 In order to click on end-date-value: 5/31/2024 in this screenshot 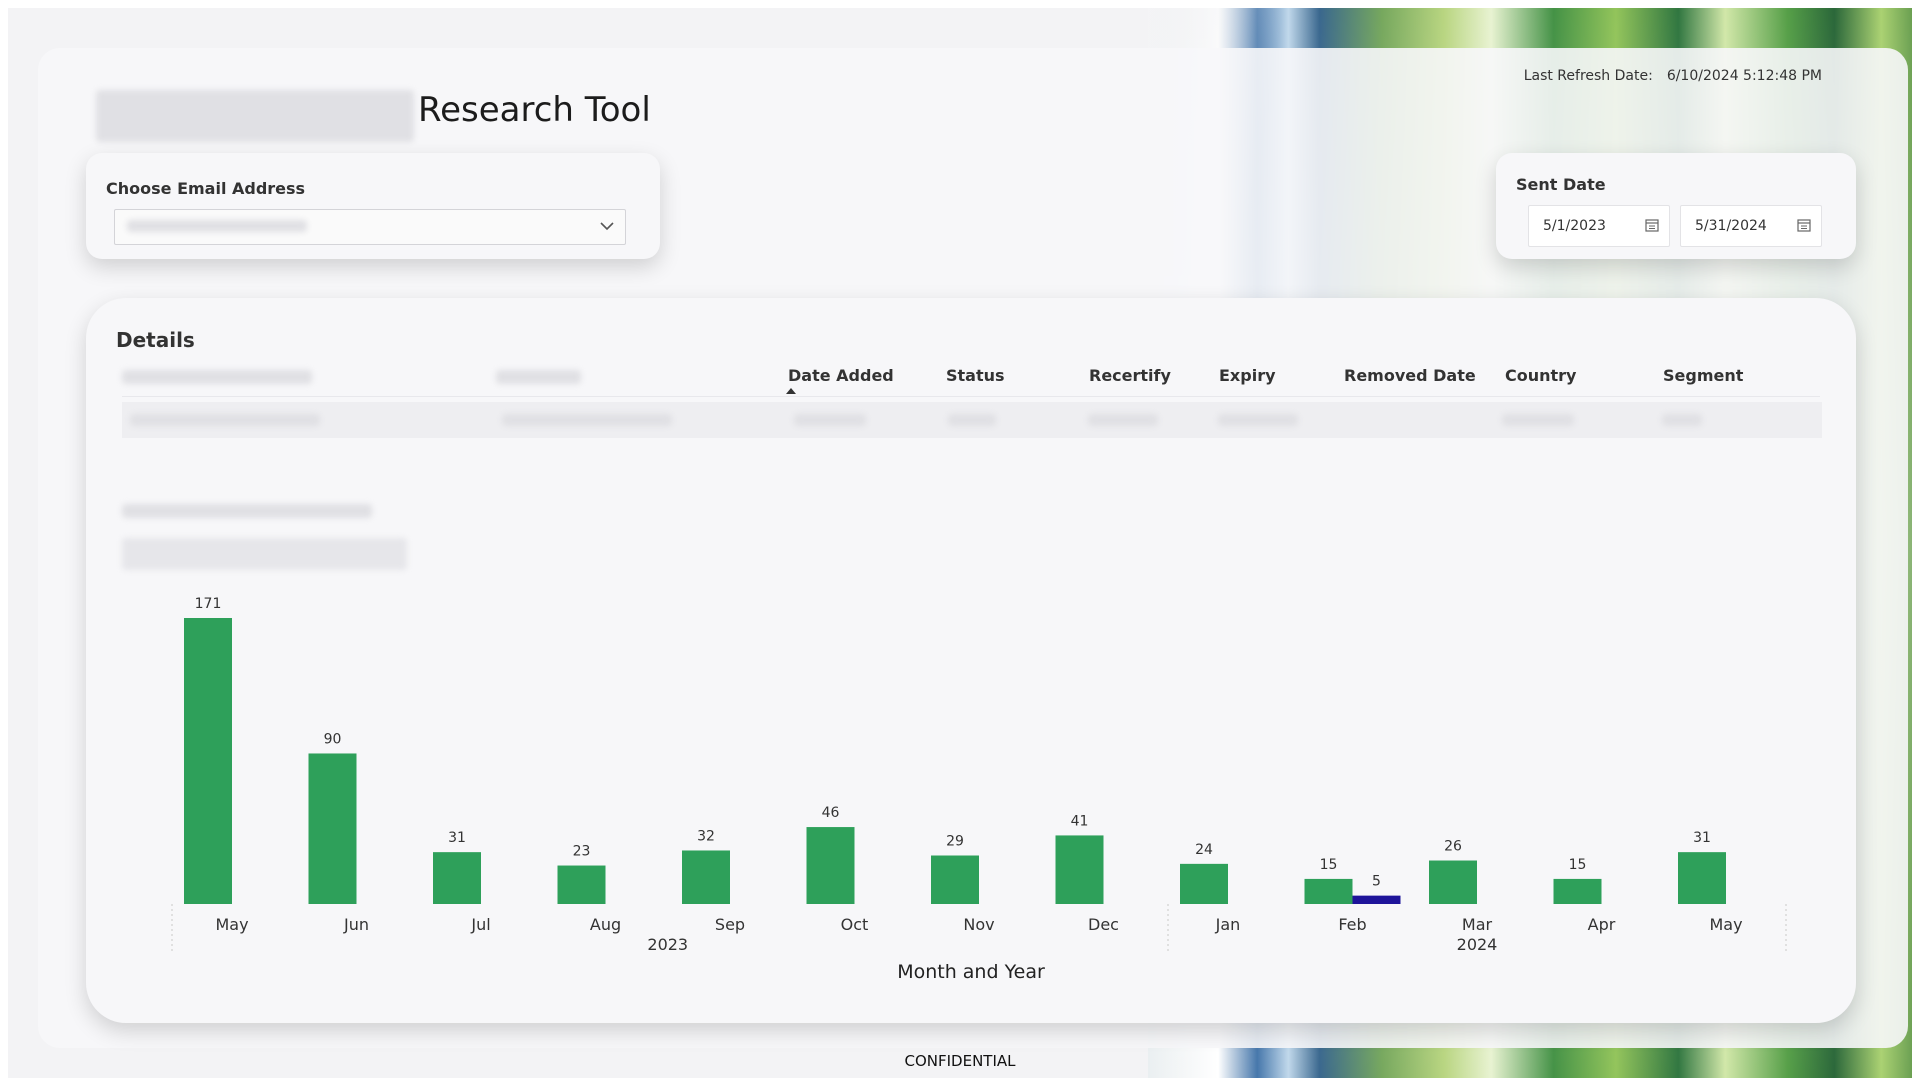, I will do `click(1731, 226)`.